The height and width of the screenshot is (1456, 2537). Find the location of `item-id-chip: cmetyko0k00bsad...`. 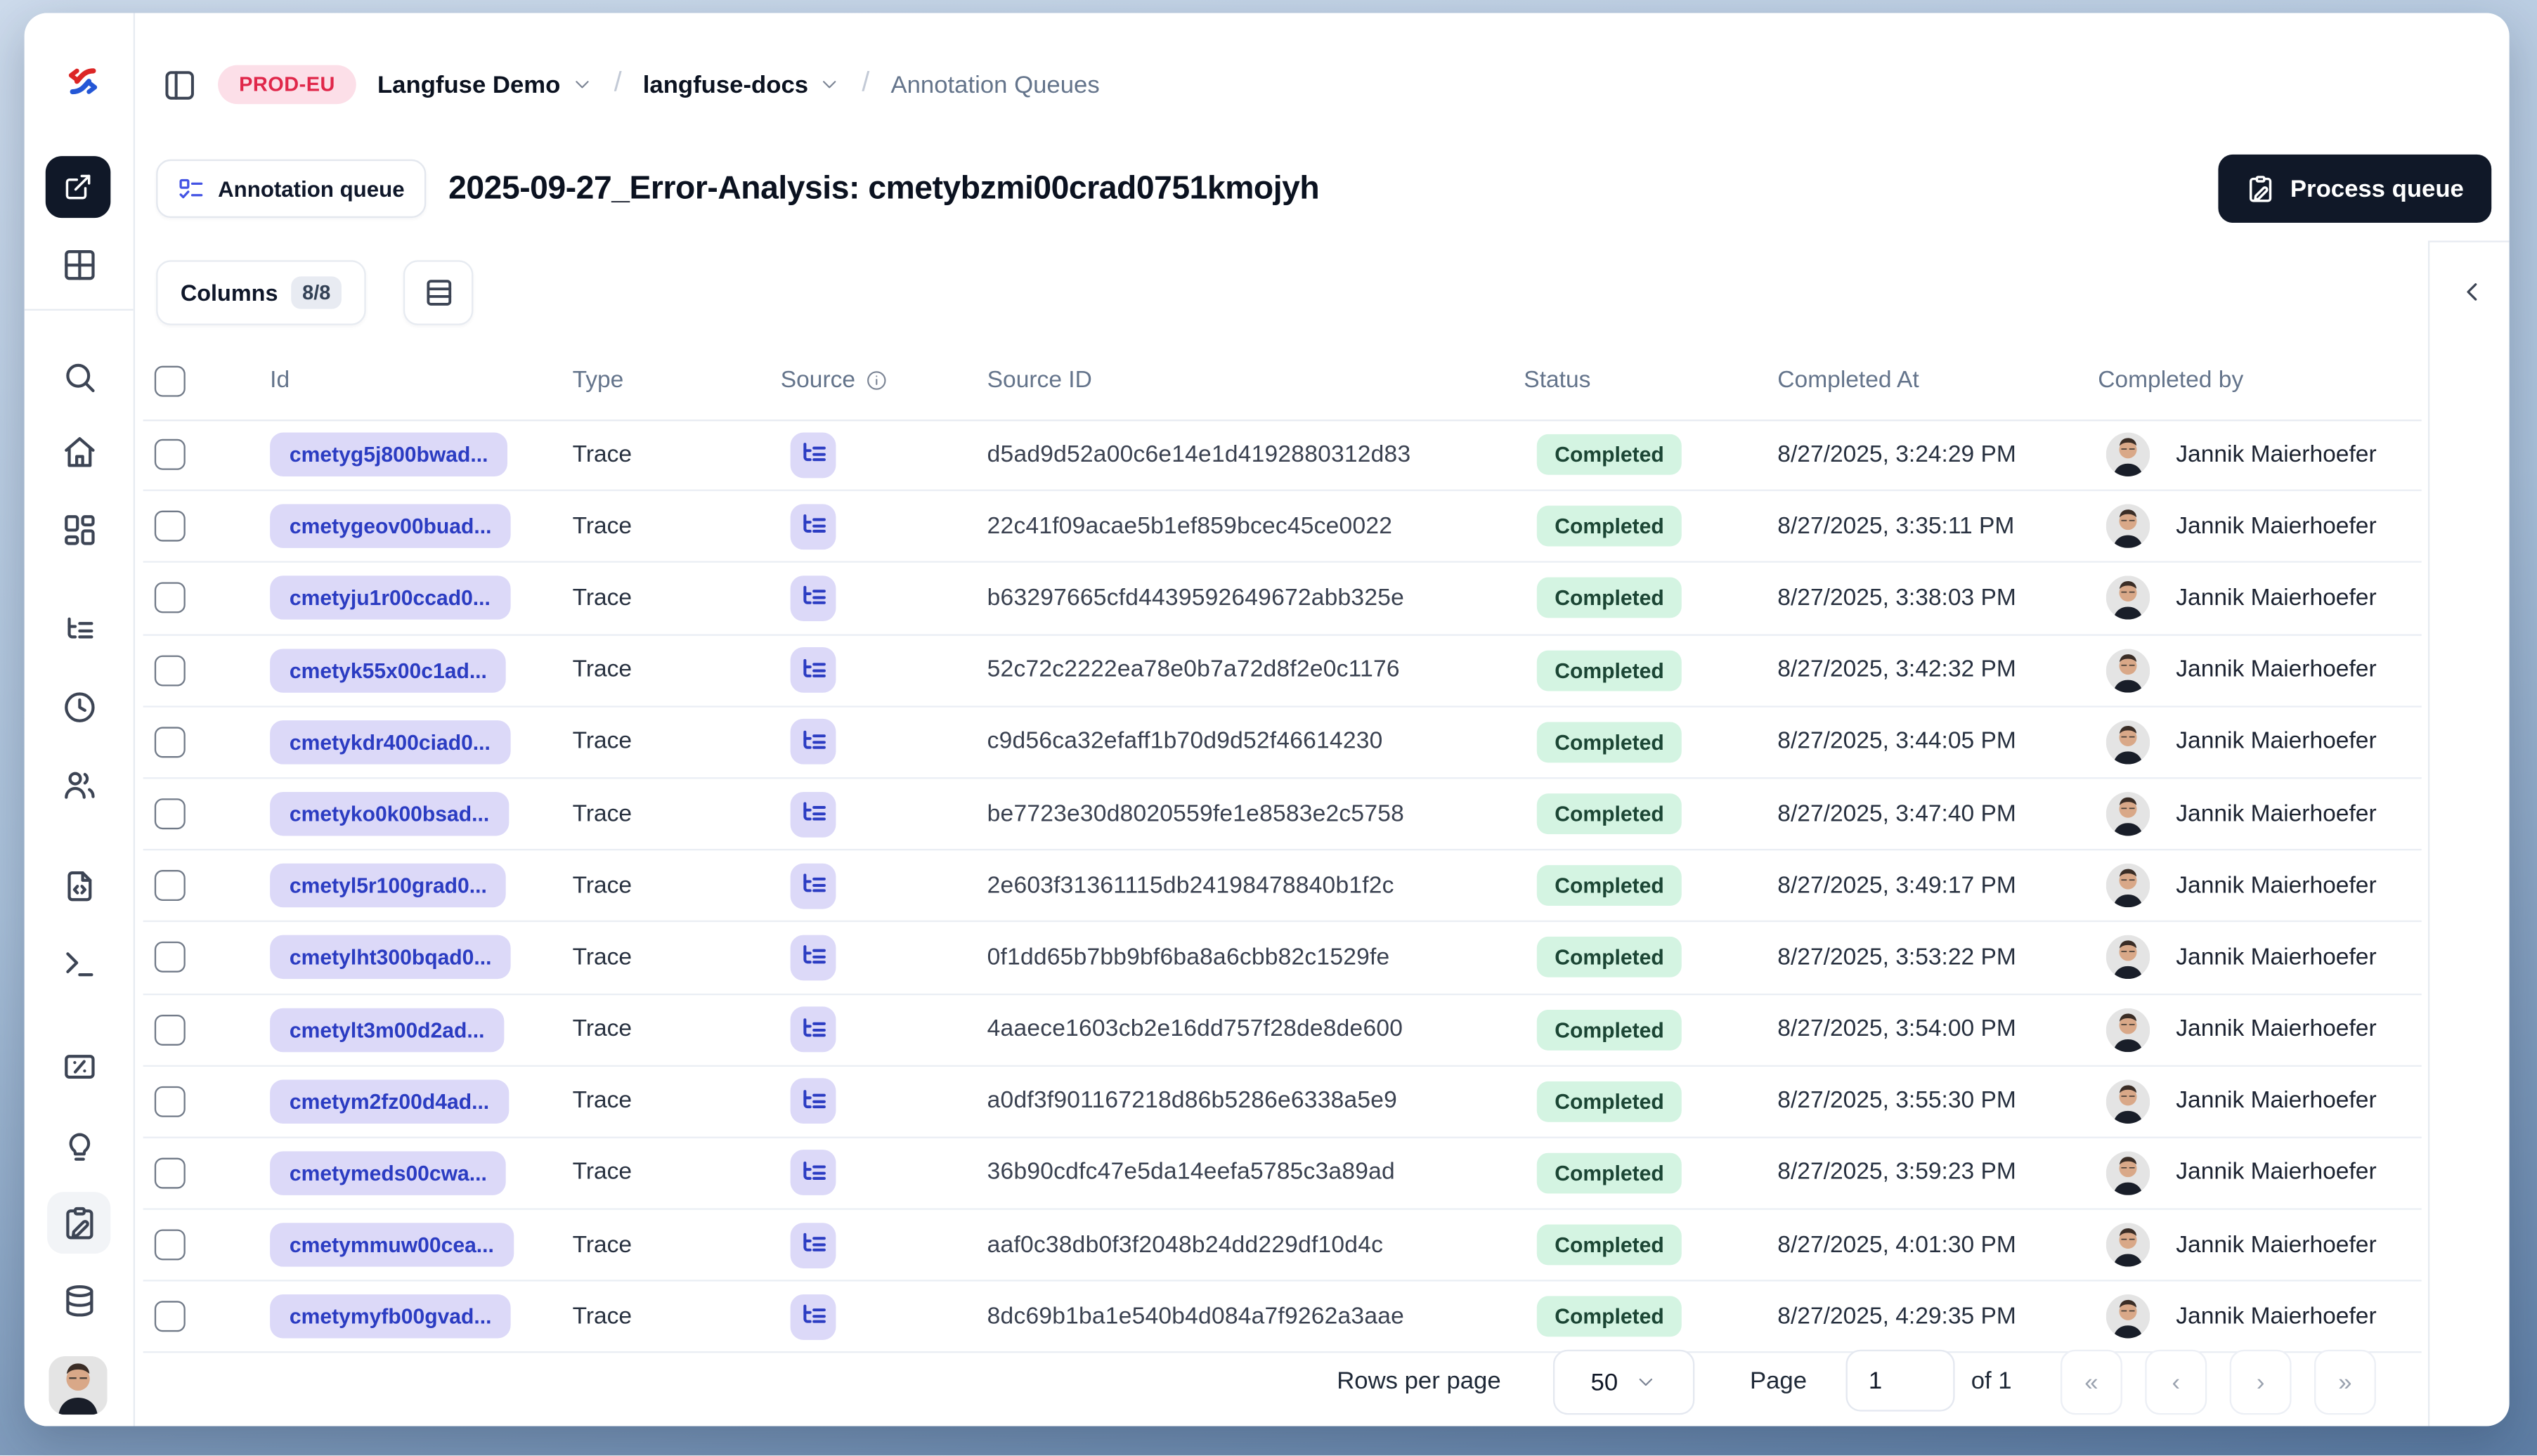

item-id-chip: cmetyko0k00bsad... is located at coordinates (390, 814).